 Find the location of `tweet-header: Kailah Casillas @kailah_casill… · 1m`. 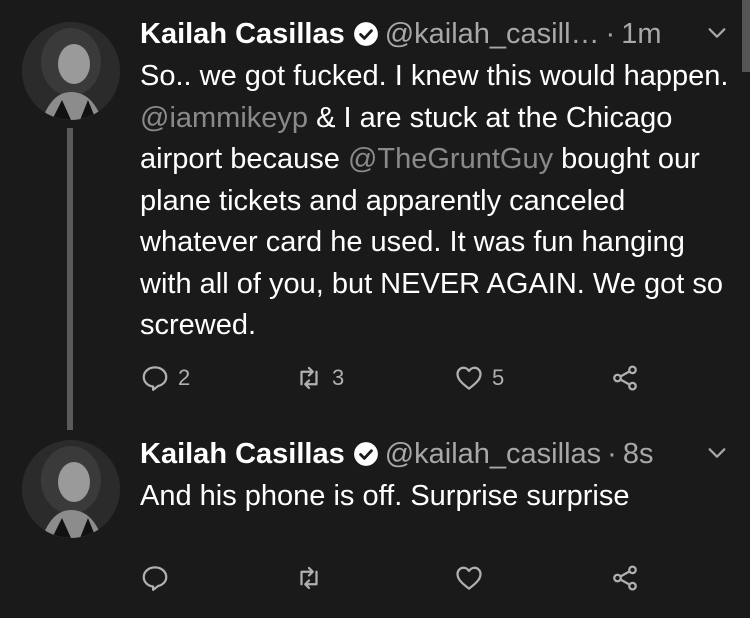

tweet-header: Kailah Casillas @kailah_casill… · 1m is located at coordinates (400, 34).